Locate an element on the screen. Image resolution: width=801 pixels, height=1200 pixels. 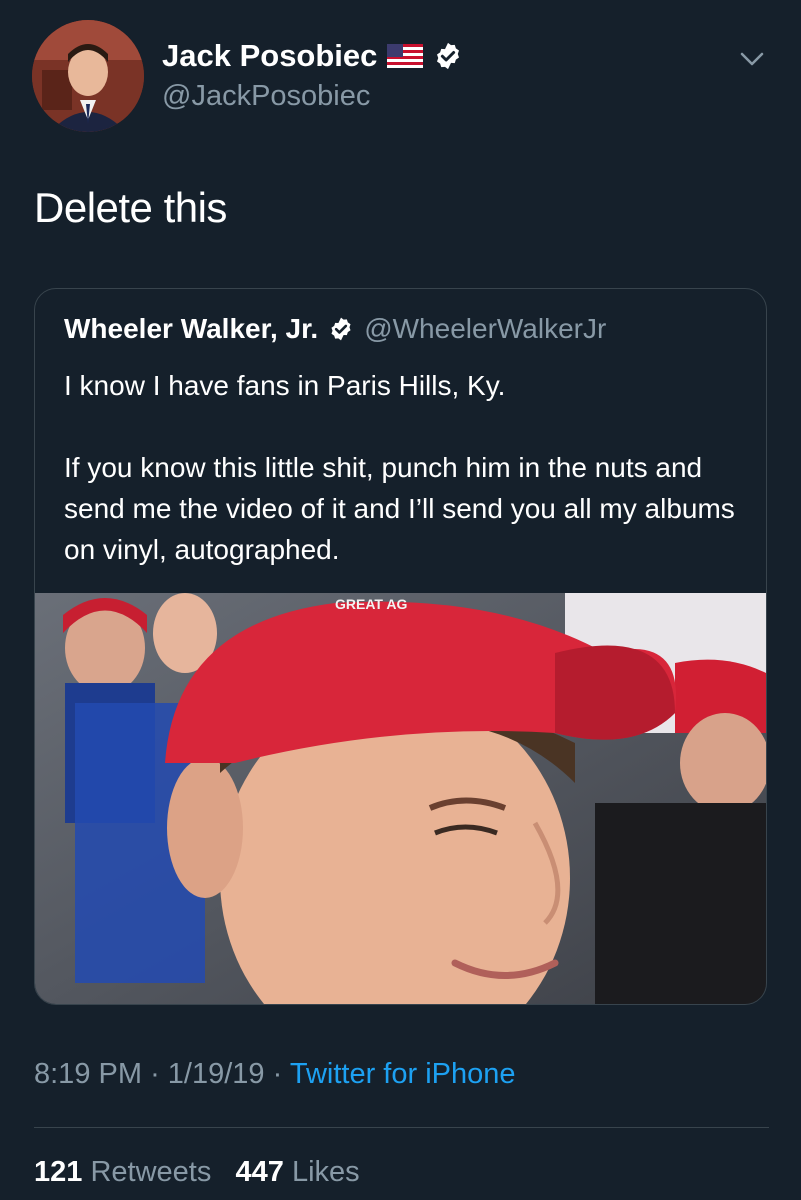
tweet-date: 1/19/19 is located at coordinates (216, 1074).